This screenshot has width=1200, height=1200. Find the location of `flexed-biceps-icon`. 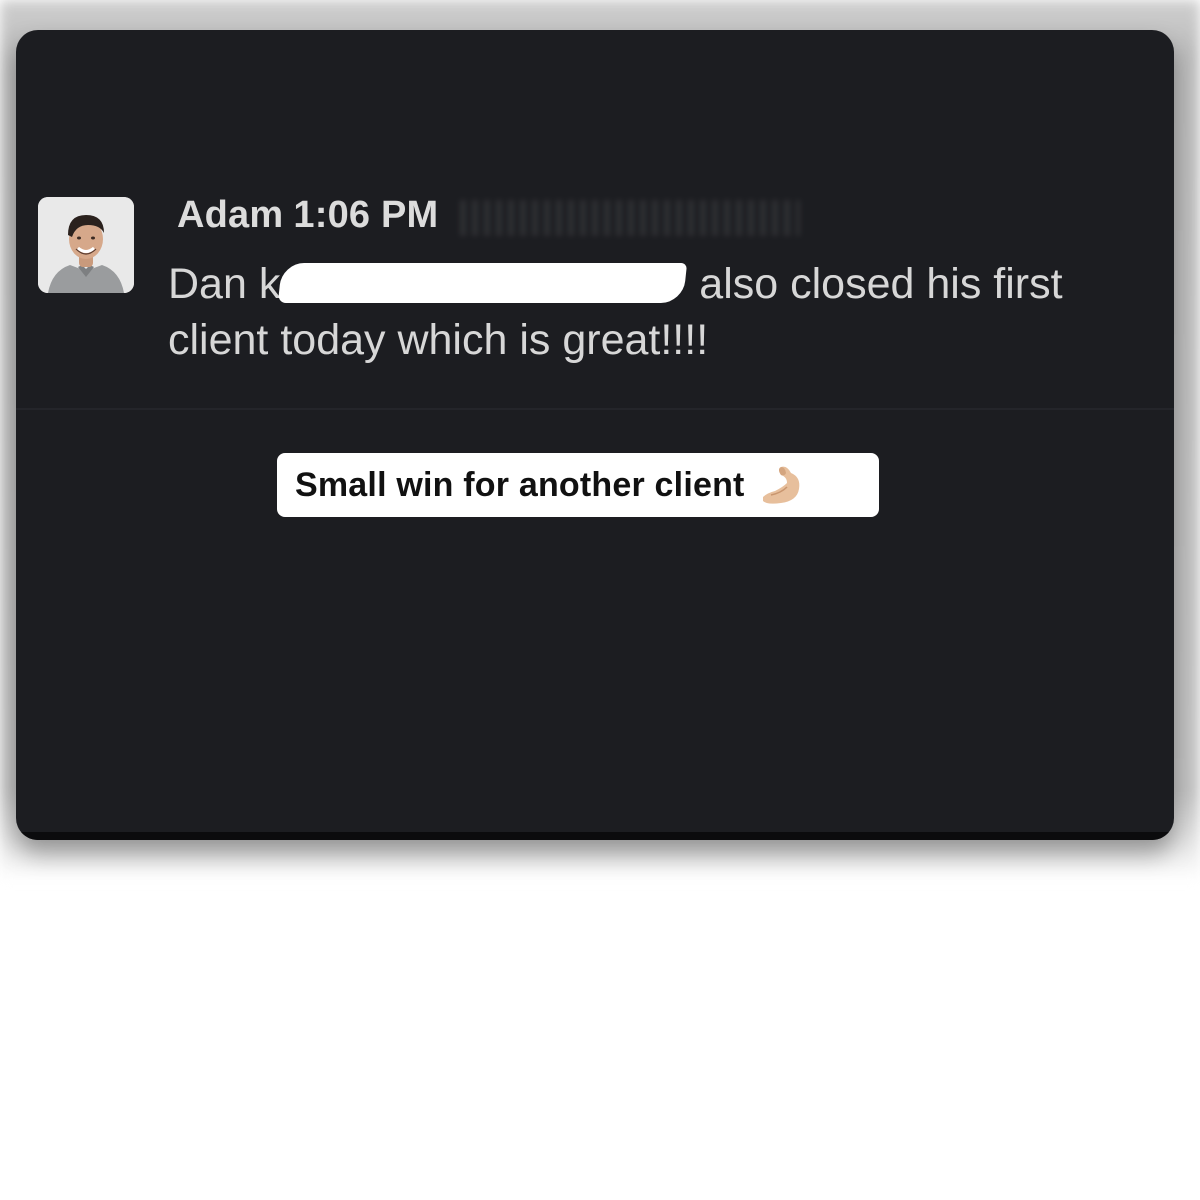

flexed-biceps-icon is located at coordinates (781, 485).